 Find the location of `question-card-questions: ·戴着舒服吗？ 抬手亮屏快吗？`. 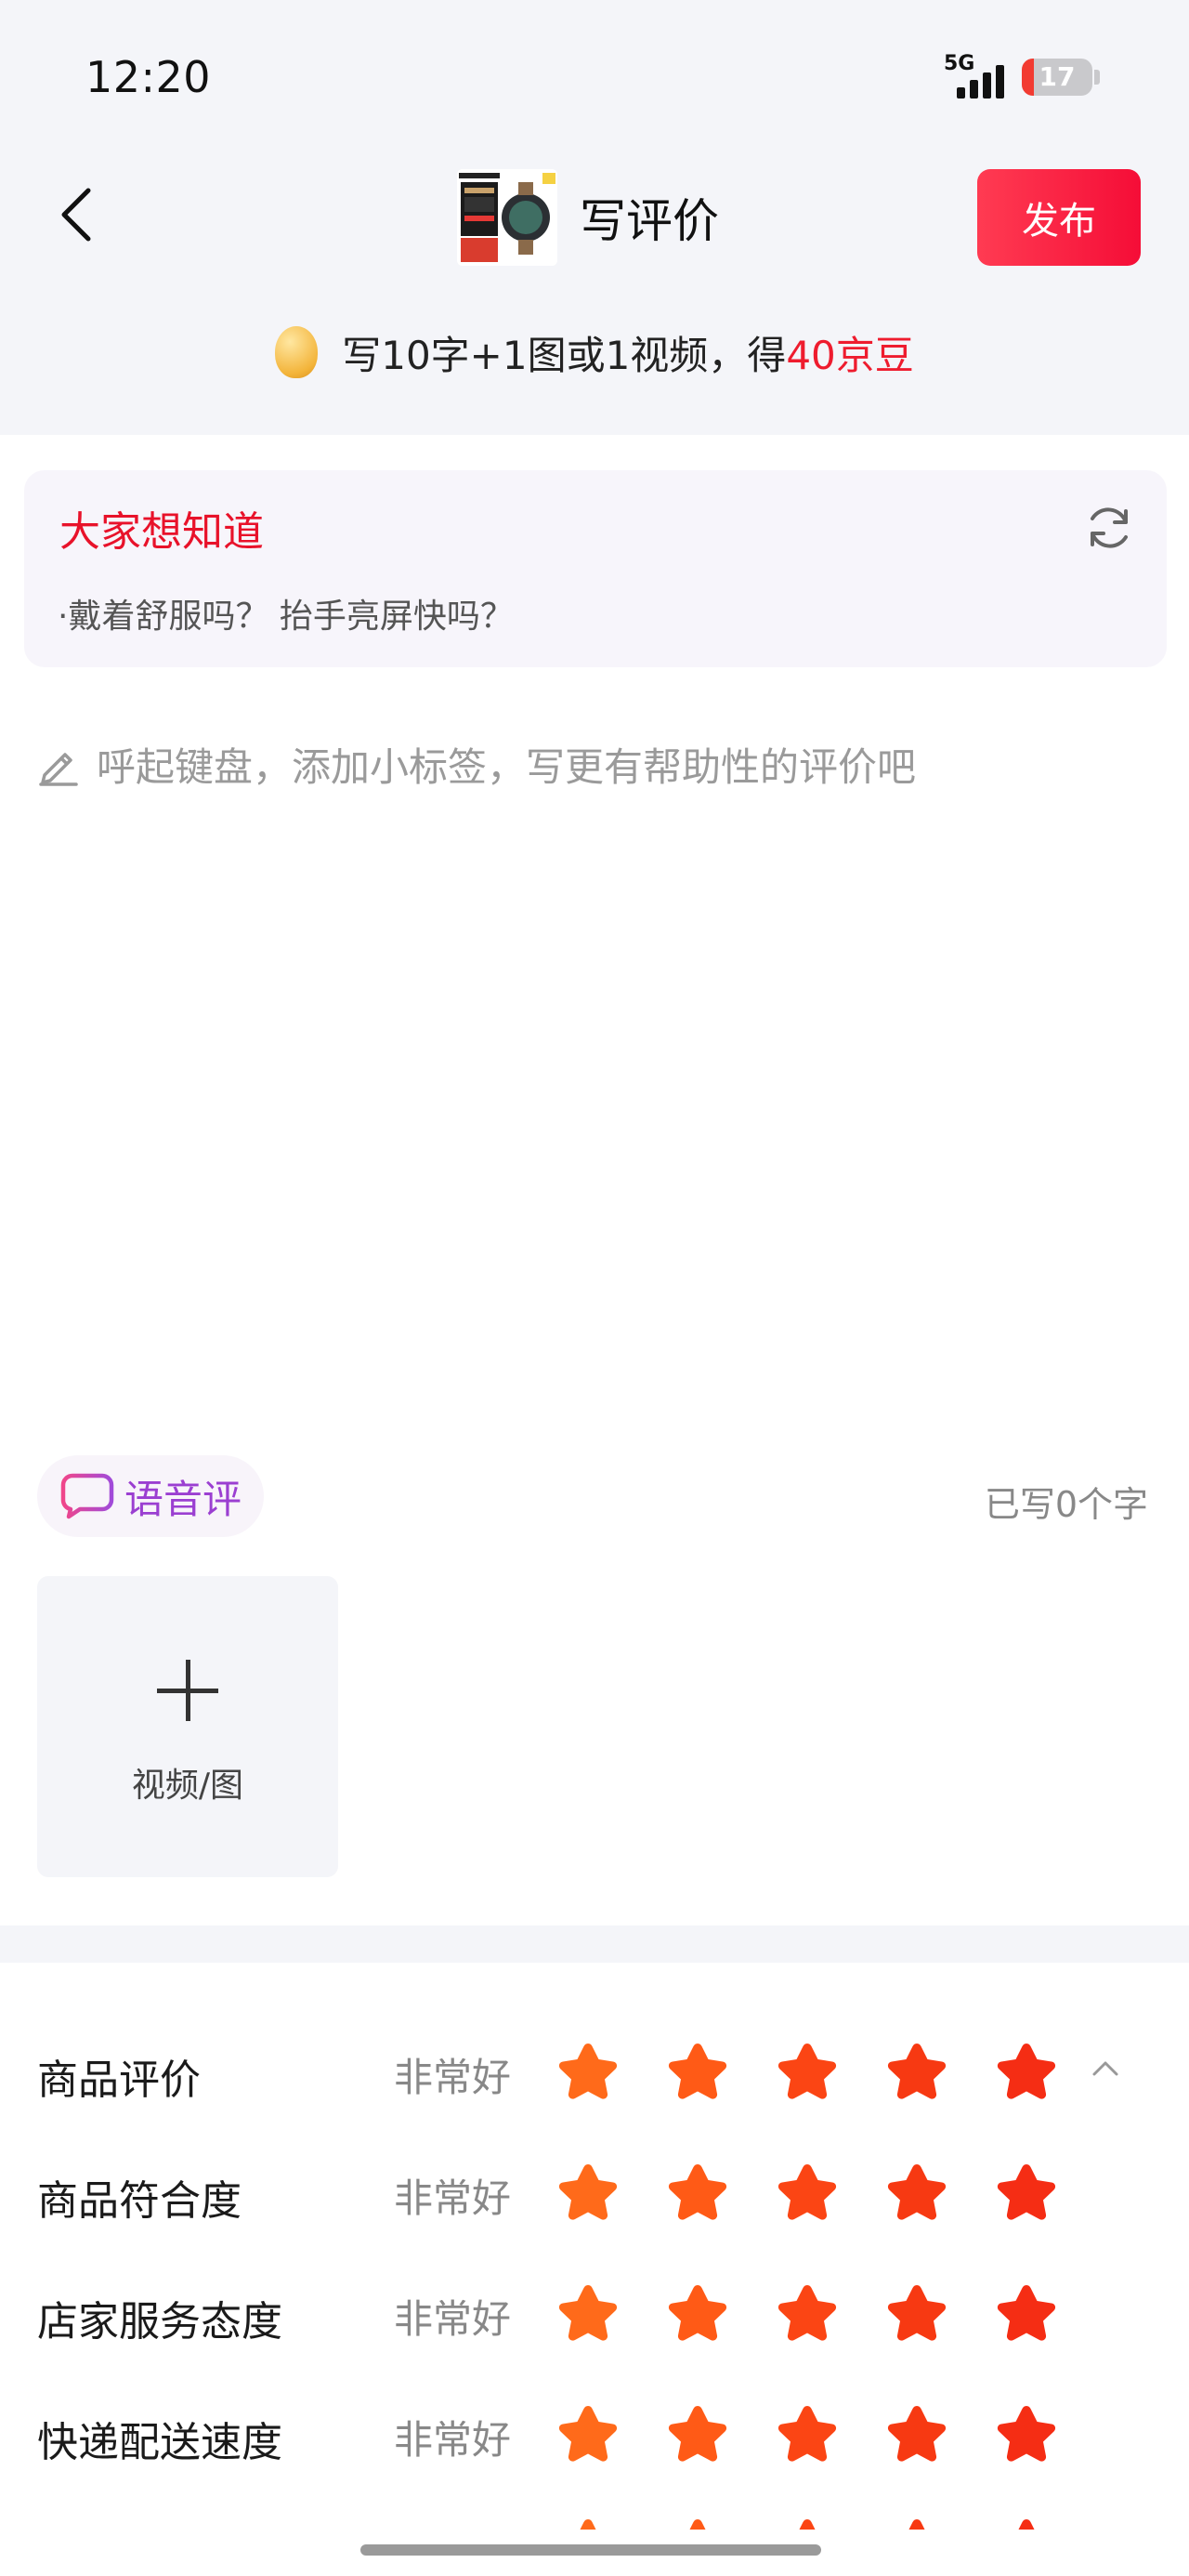

question-card-questions: ·戴着舒服吗？ 抬手亮屏快吗？ is located at coordinates (286, 613).